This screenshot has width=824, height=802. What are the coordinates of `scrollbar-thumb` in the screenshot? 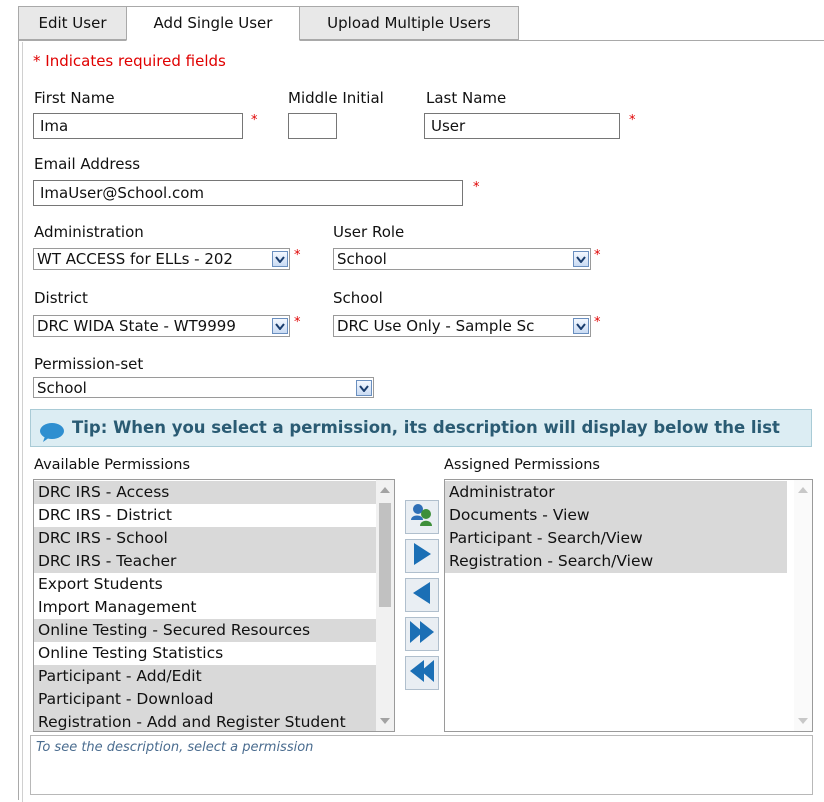 It's located at (385, 555).